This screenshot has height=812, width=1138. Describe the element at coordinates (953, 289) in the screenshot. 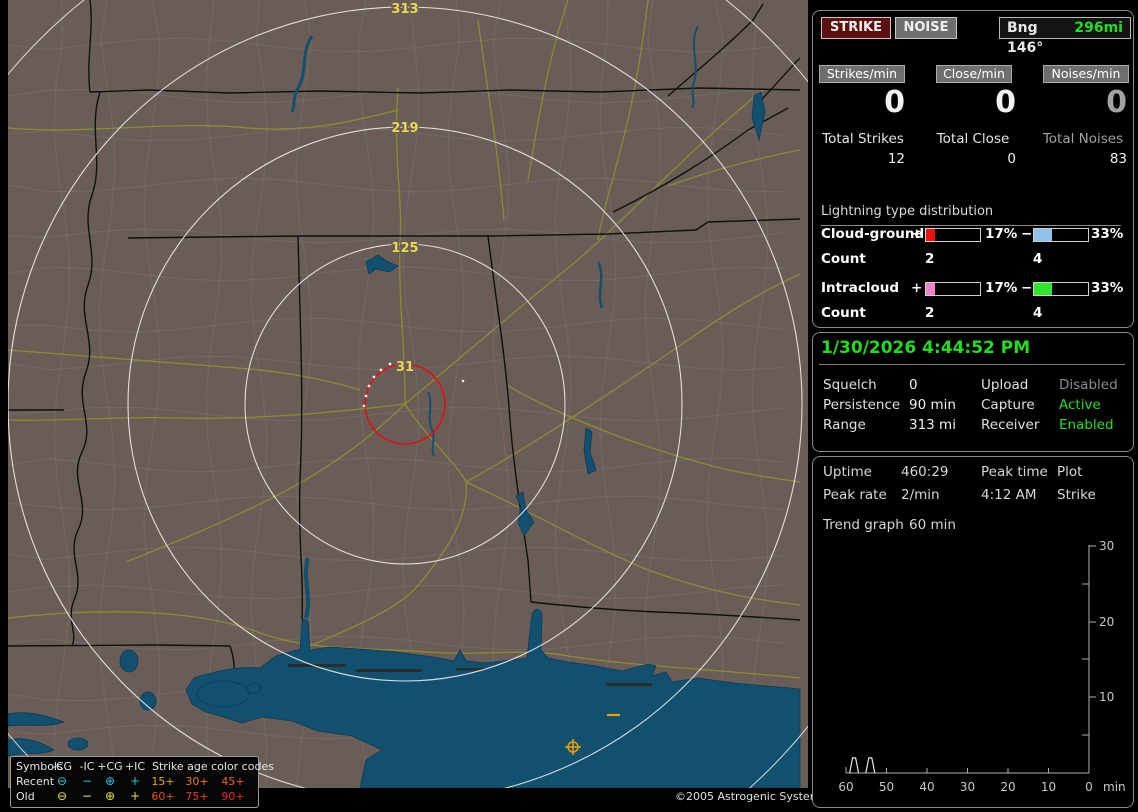

I see `ic-plus-bar` at that location.